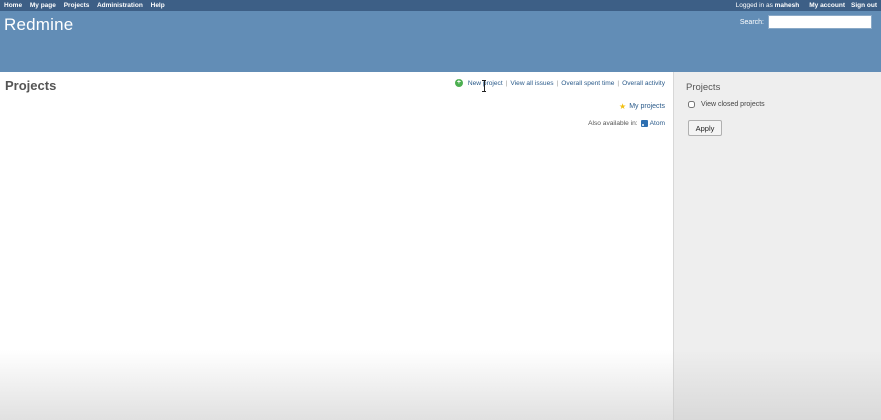 The height and width of the screenshot is (420, 881). What do you see at coordinates (31, 85) in the screenshot?
I see `page-title: Projects` at bounding box center [31, 85].